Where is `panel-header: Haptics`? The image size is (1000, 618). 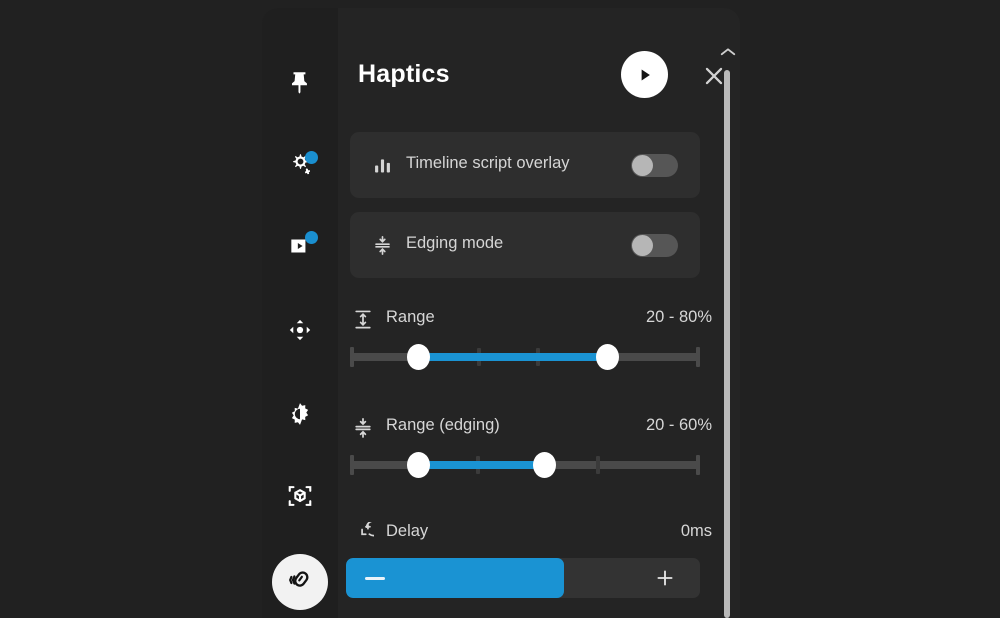
panel-header: Haptics is located at coordinates (539, 66).